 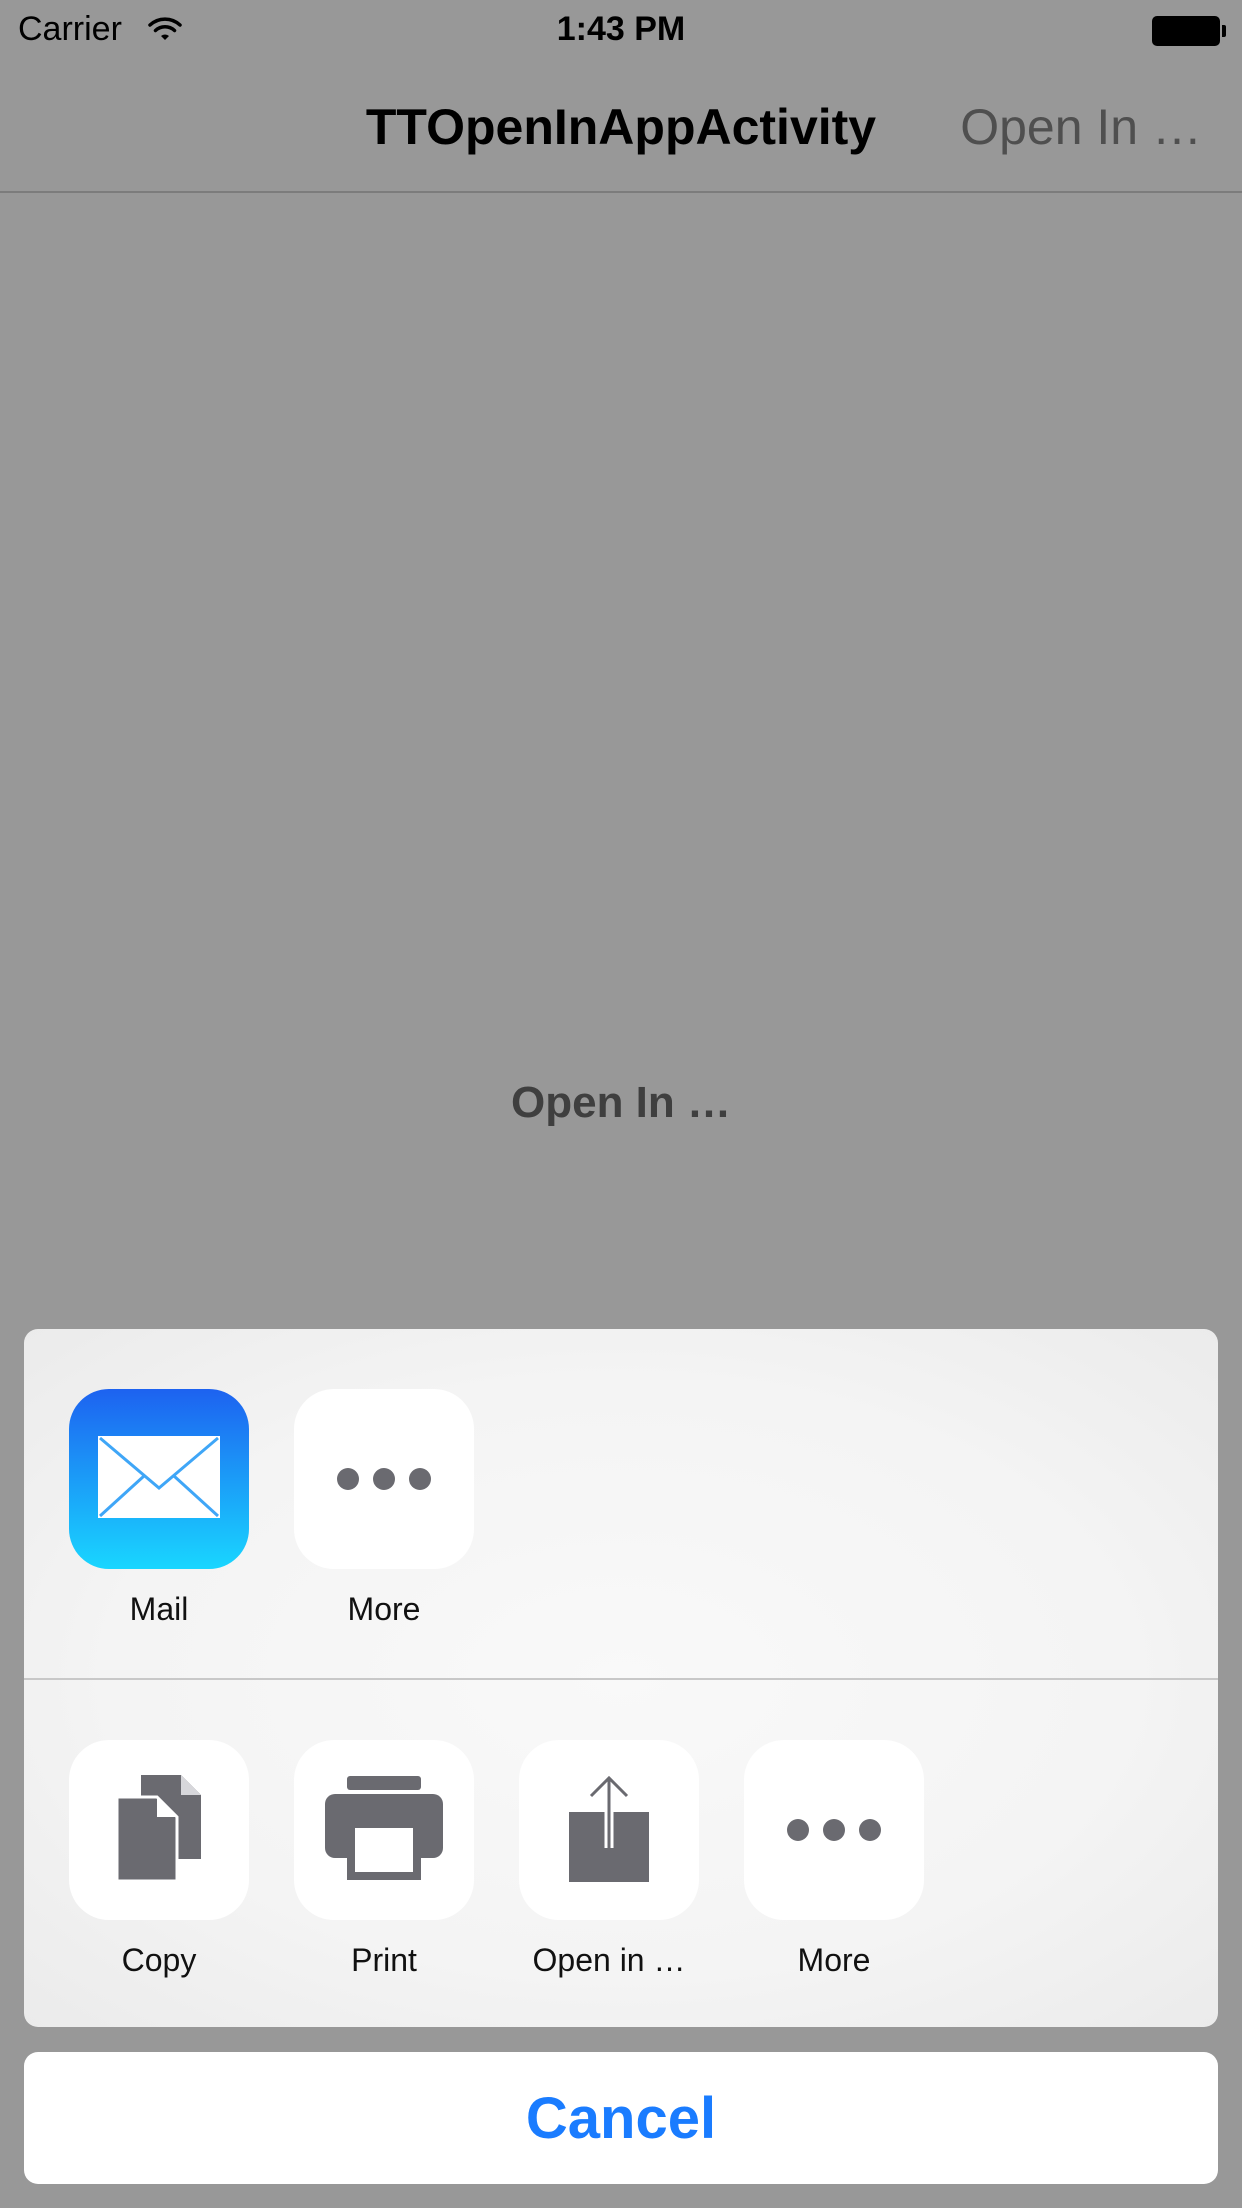 I want to click on copy-icon, so click(x=158, y=1830).